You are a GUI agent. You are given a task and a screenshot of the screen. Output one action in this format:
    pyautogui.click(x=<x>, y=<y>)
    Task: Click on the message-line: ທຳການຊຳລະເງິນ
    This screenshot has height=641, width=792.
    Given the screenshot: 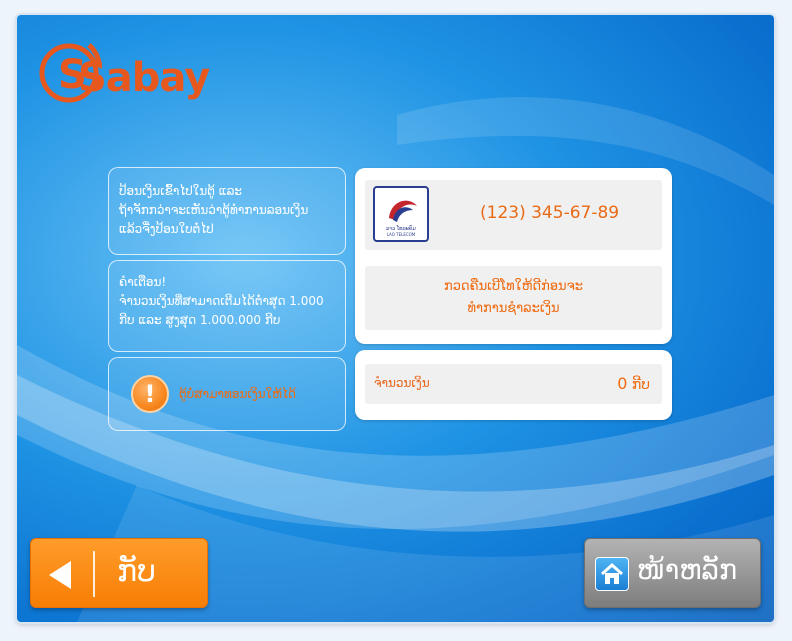 What is the action you would take?
    pyautogui.click(x=513, y=308)
    